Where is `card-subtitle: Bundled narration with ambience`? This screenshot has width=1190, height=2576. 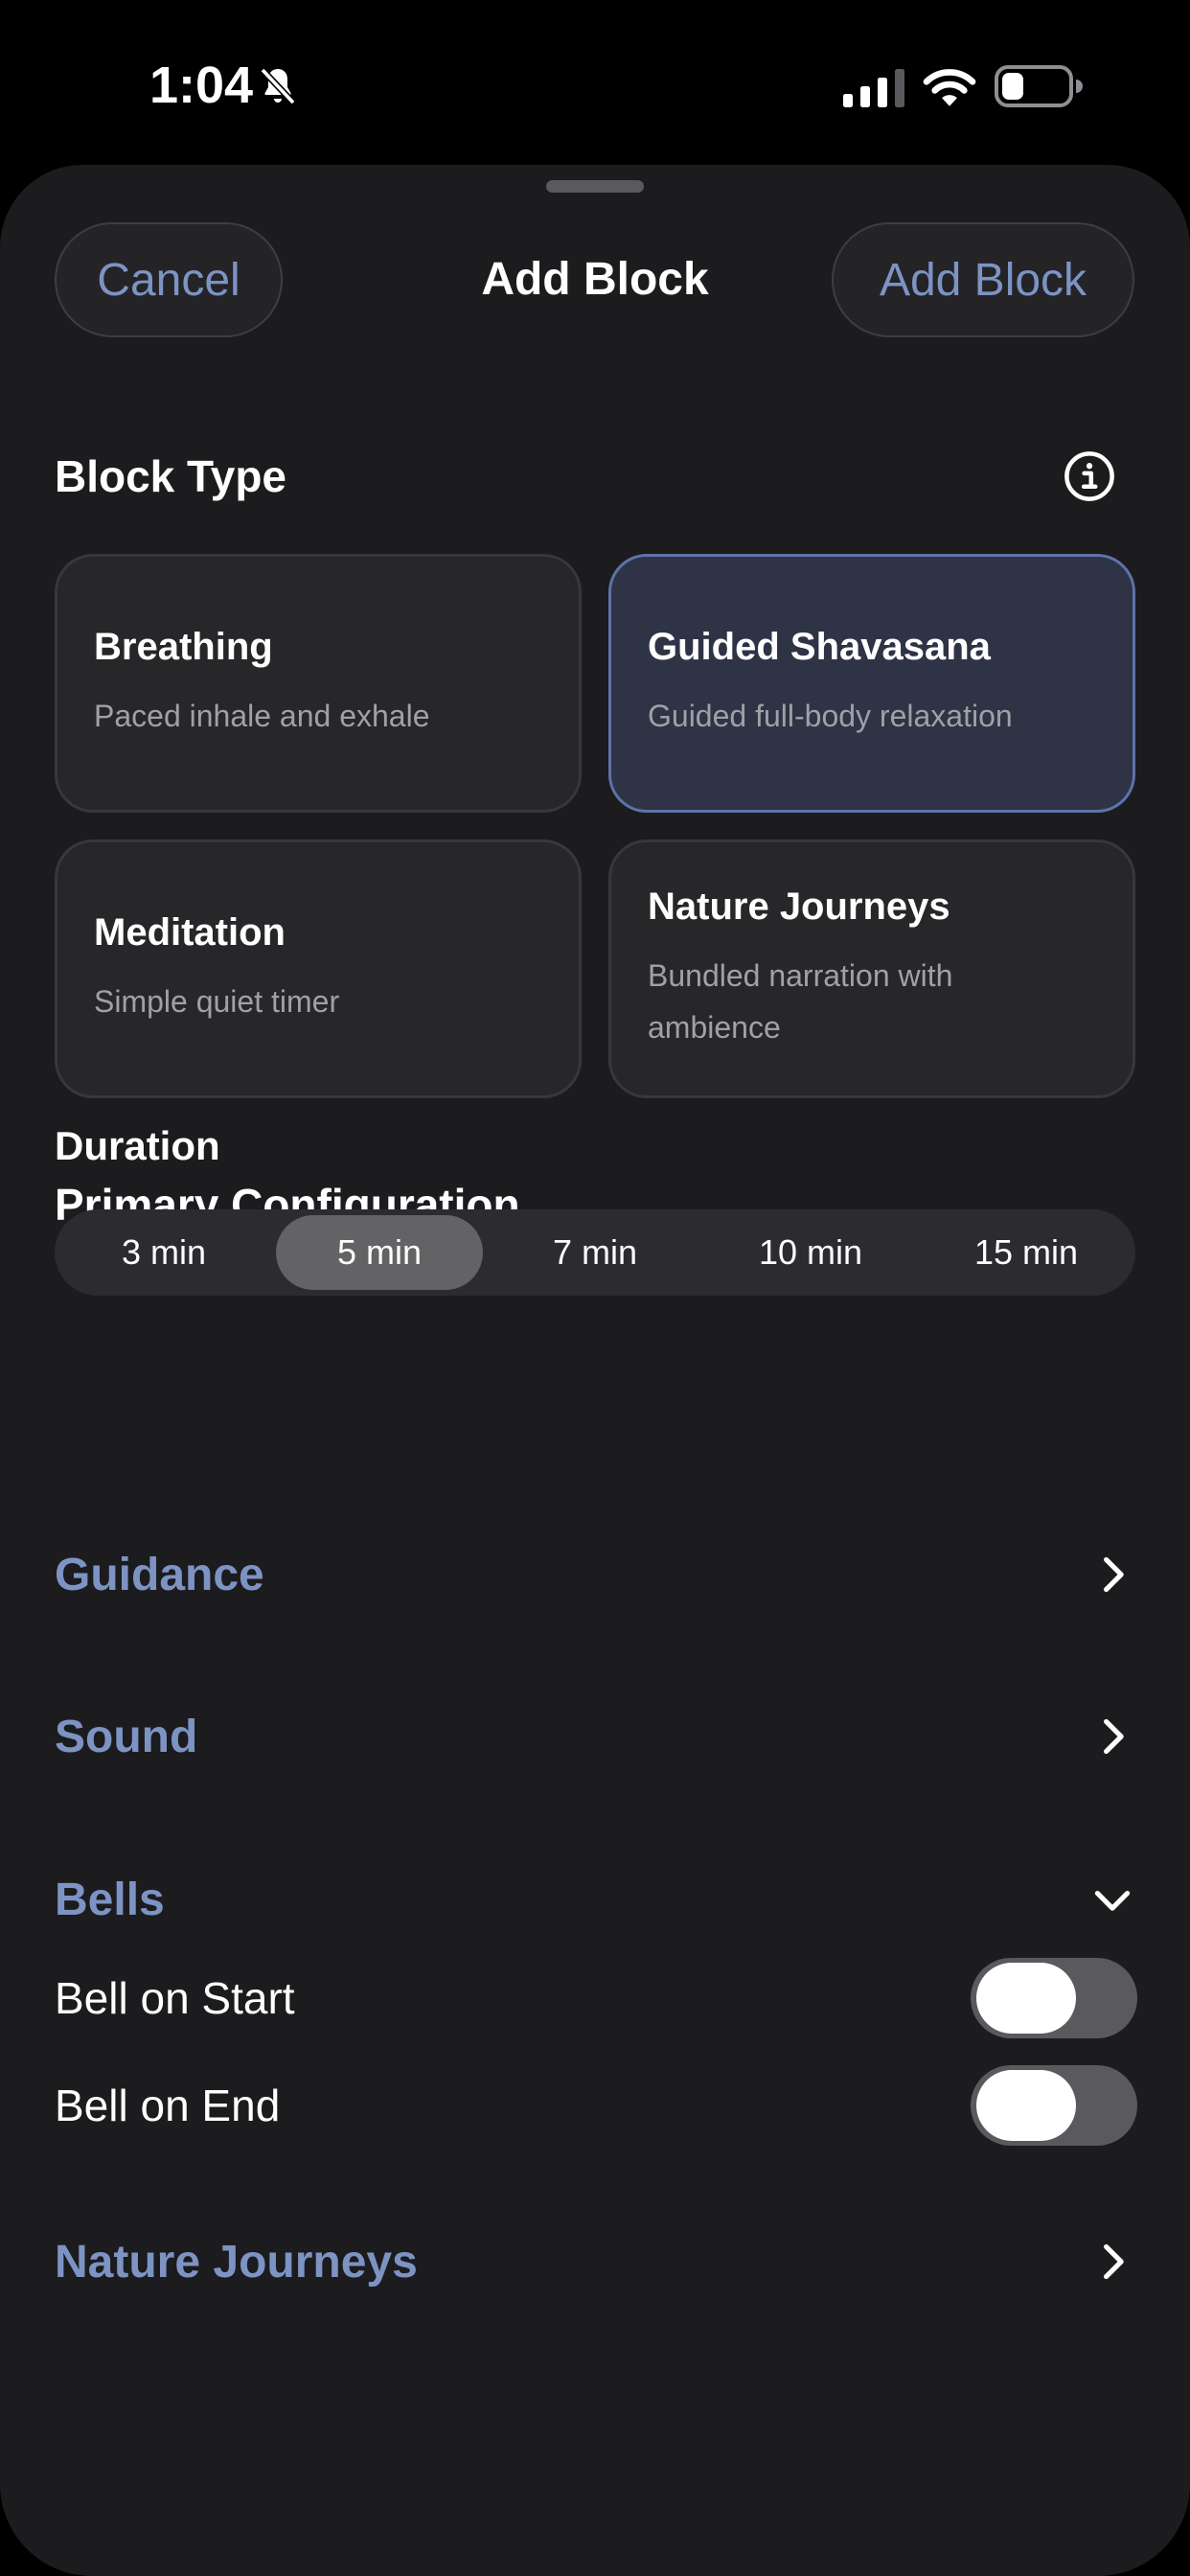 card-subtitle: Bundled narration with ambience is located at coordinates (801, 1001).